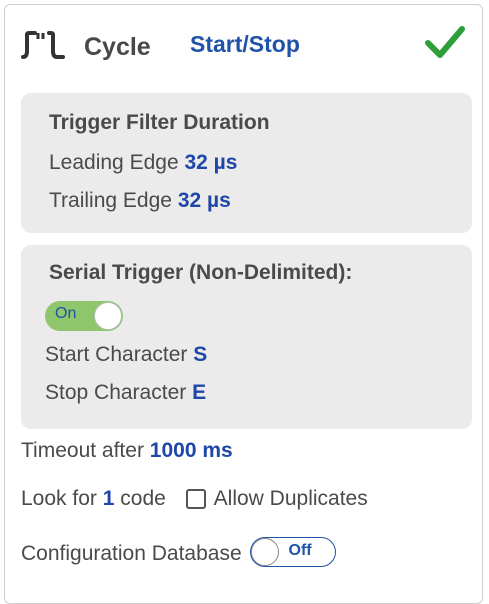  I want to click on leading-edge-label: Leading Edge, so click(114, 162).